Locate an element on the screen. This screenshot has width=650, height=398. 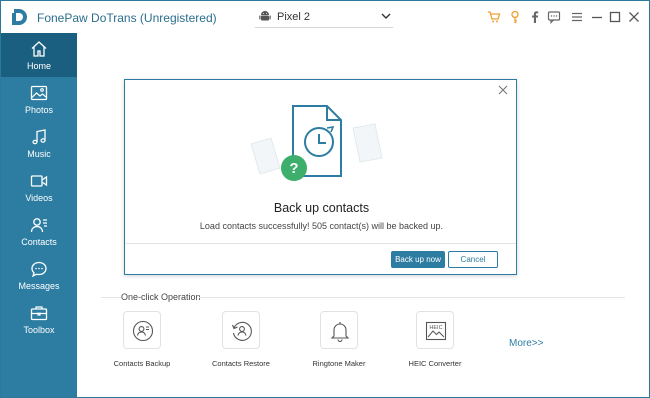
cart-icon is located at coordinates (494, 17).